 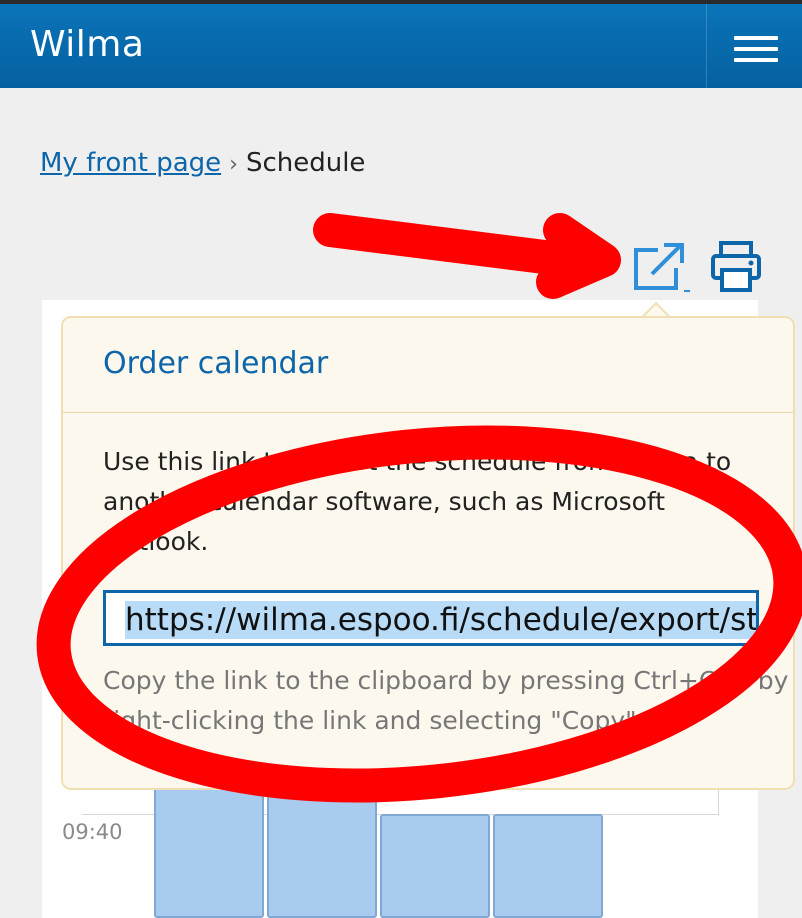 What do you see at coordinates (92, 832) in the screenshot?
I see `time-label: 09:40` at bounding box center [92, 832].